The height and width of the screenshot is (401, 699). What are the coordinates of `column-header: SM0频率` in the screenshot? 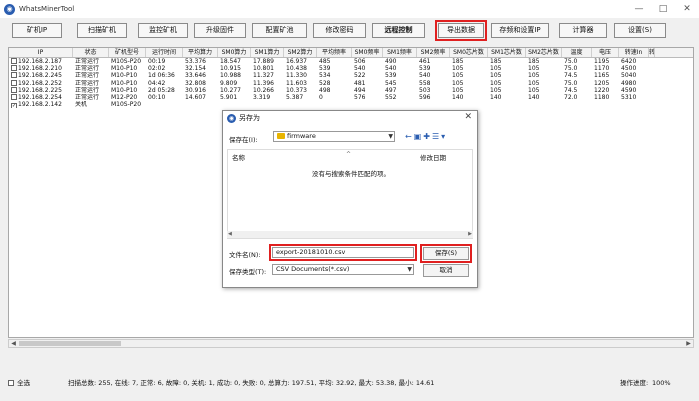 It's located at (367, 52).